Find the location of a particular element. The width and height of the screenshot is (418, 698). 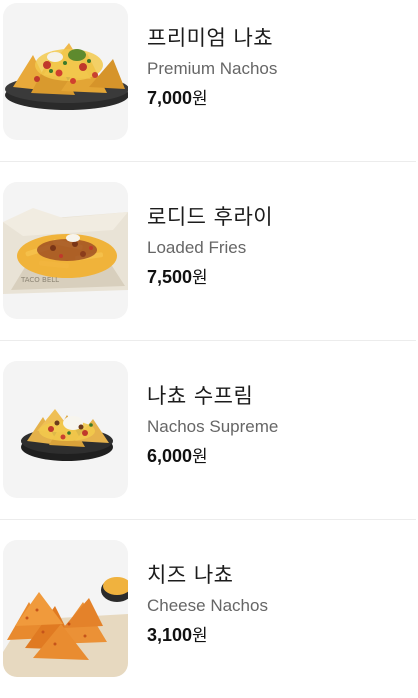

menu-item-info: 치즈 나쵸 Cheese Nachos 3,100원 is located at coordinates (207, 604).